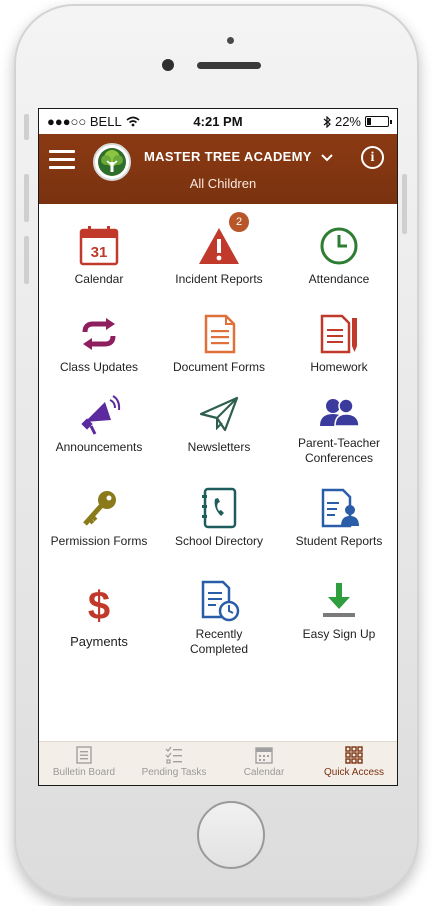 This screenshot has height=906, width=433. What do you see at coordinates (62, 160) in the screenshot?
I see `hamburger-menu-icon` at bounding box center [62, 160].